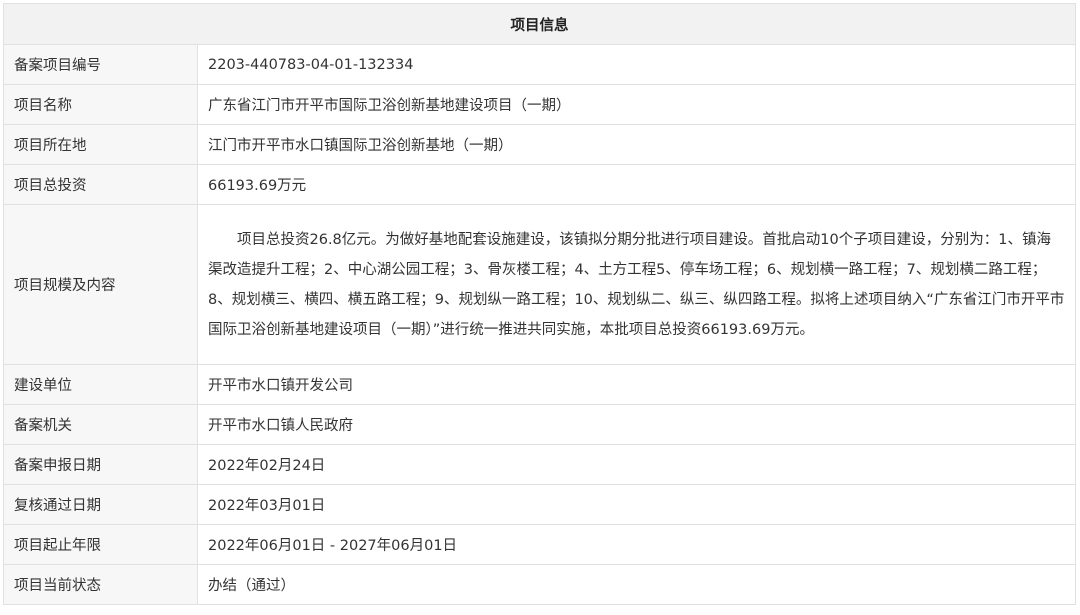 Image resolution: width=1080 pixels, height=615 pixels. Describe the element at coordinates (100, 584) in the screenshot. I see `row-label-status: 项目当前状态` at that location.